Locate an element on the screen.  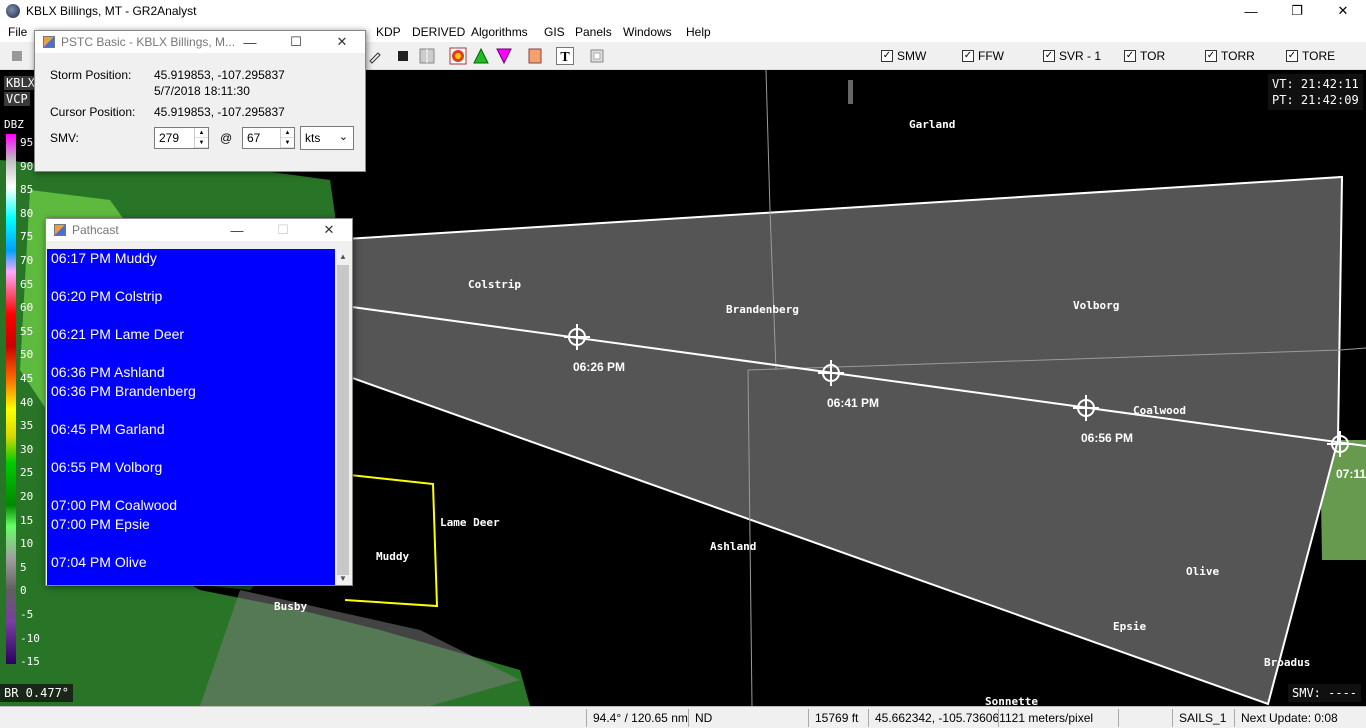
pathcast-scrollbar: ▲ ▼ is located at coordinates (343, 417).